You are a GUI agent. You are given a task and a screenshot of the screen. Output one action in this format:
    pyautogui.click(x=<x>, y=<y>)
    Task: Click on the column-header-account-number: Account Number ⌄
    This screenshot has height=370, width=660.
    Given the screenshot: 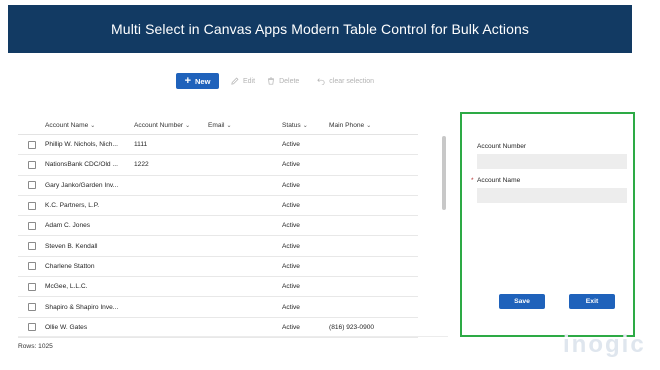 What is the action you would take?
    pyautogui.click(x=171, y=125)
    